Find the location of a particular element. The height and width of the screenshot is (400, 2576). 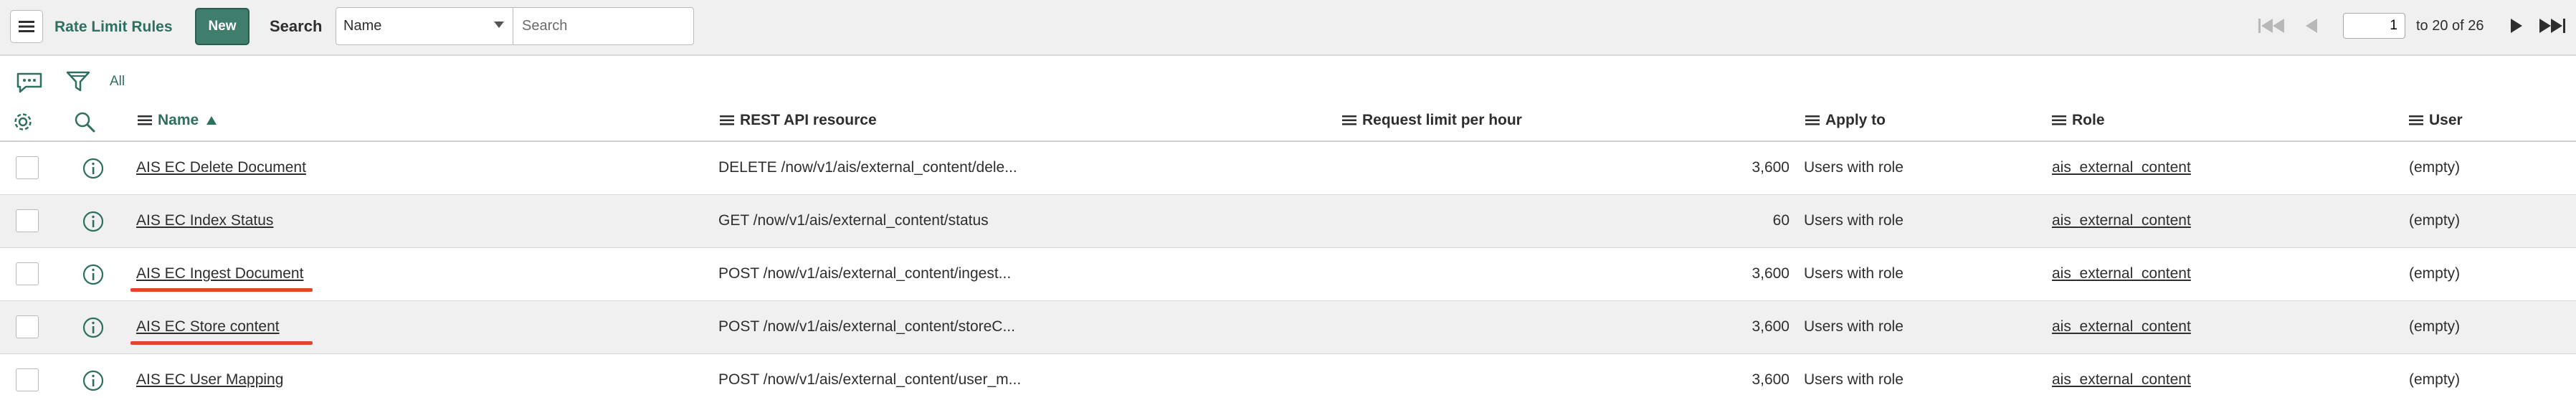

hamburger-icon is located at coordinates (26, 26).